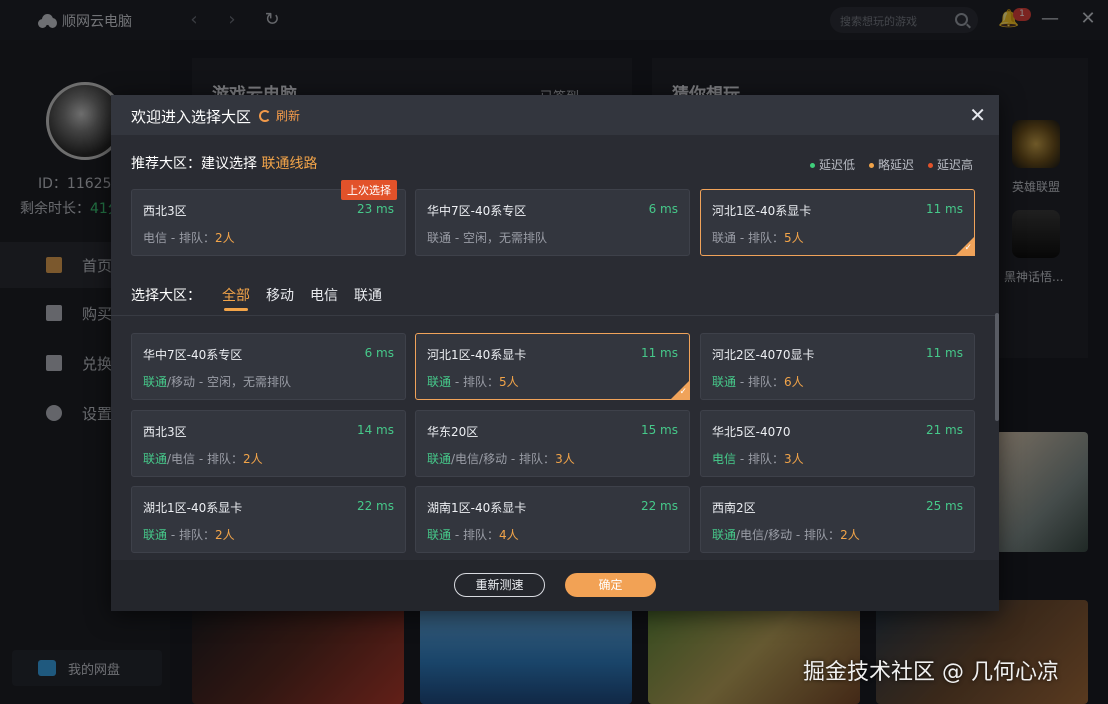 This screenshot has height=704, width=1108. What do you see at coordinates (194, 164) in the screenshot?
I see `recommend-prefix: 推荐大区：建议选择` at bounding box center [194, 164].